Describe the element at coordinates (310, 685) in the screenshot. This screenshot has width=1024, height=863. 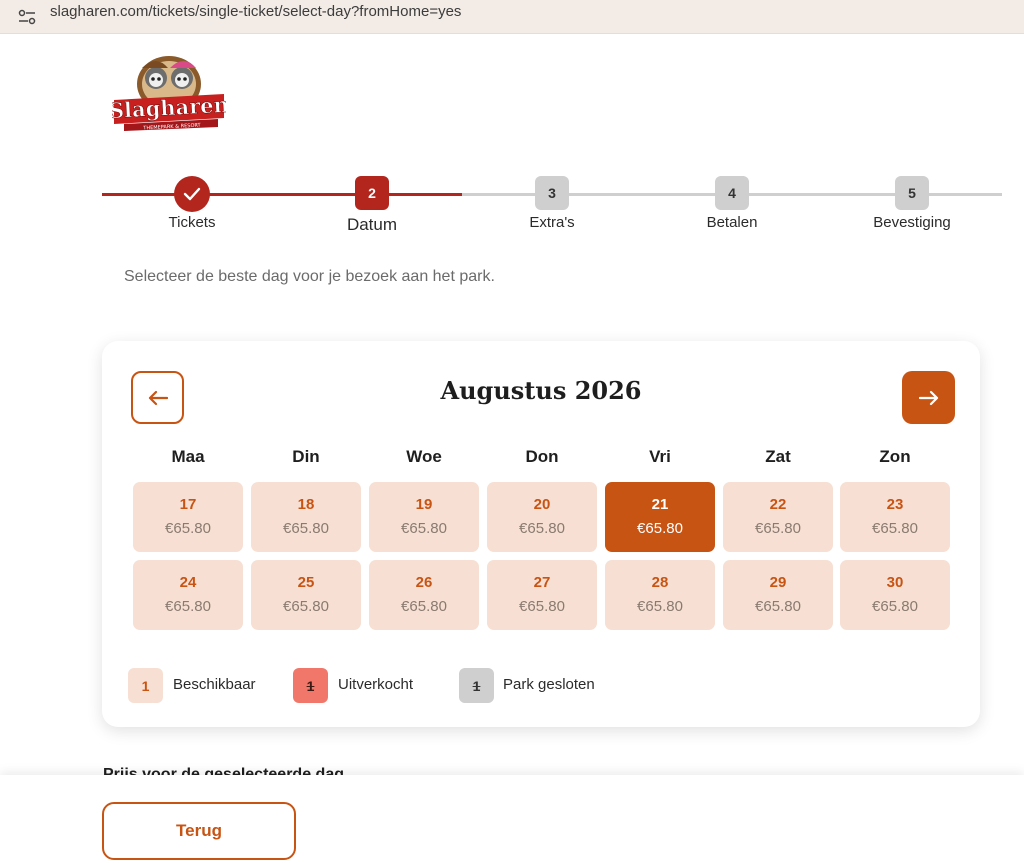
I see `legend-soldout-swatch: 1` at that location.